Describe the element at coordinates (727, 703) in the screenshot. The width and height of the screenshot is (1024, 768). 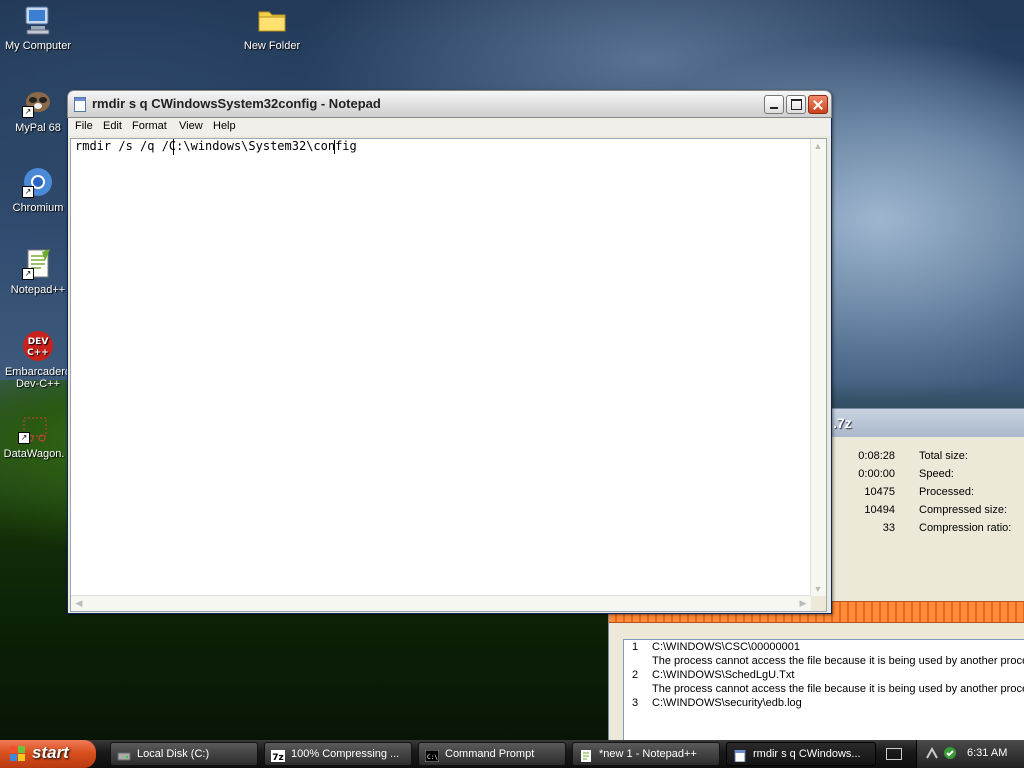
I see `log-text: C:\WINDOWS\security\edb.log` at that location.